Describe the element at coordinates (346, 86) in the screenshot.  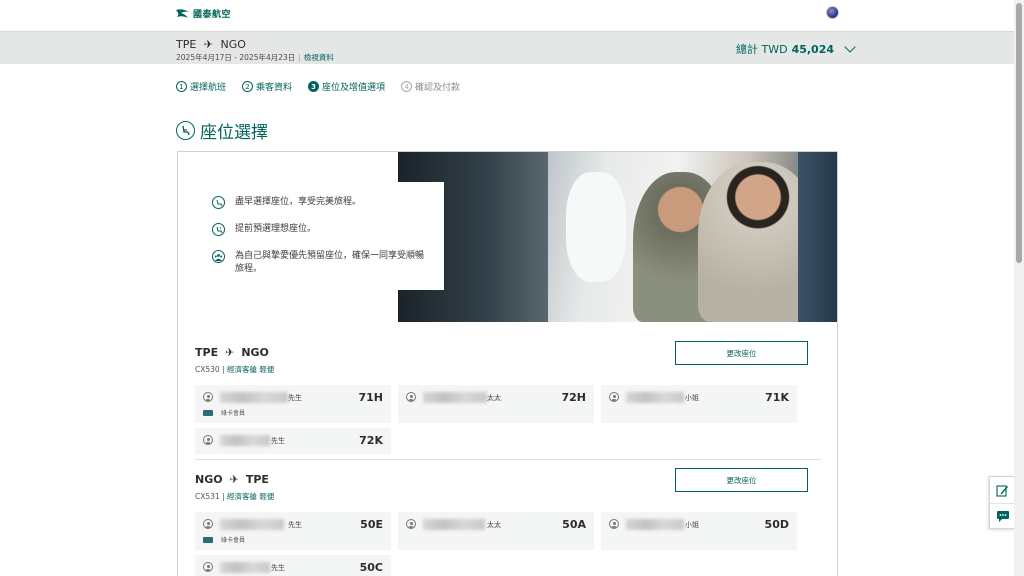
I see `step-seats-extras: 3 座位及增值選項` at that location.